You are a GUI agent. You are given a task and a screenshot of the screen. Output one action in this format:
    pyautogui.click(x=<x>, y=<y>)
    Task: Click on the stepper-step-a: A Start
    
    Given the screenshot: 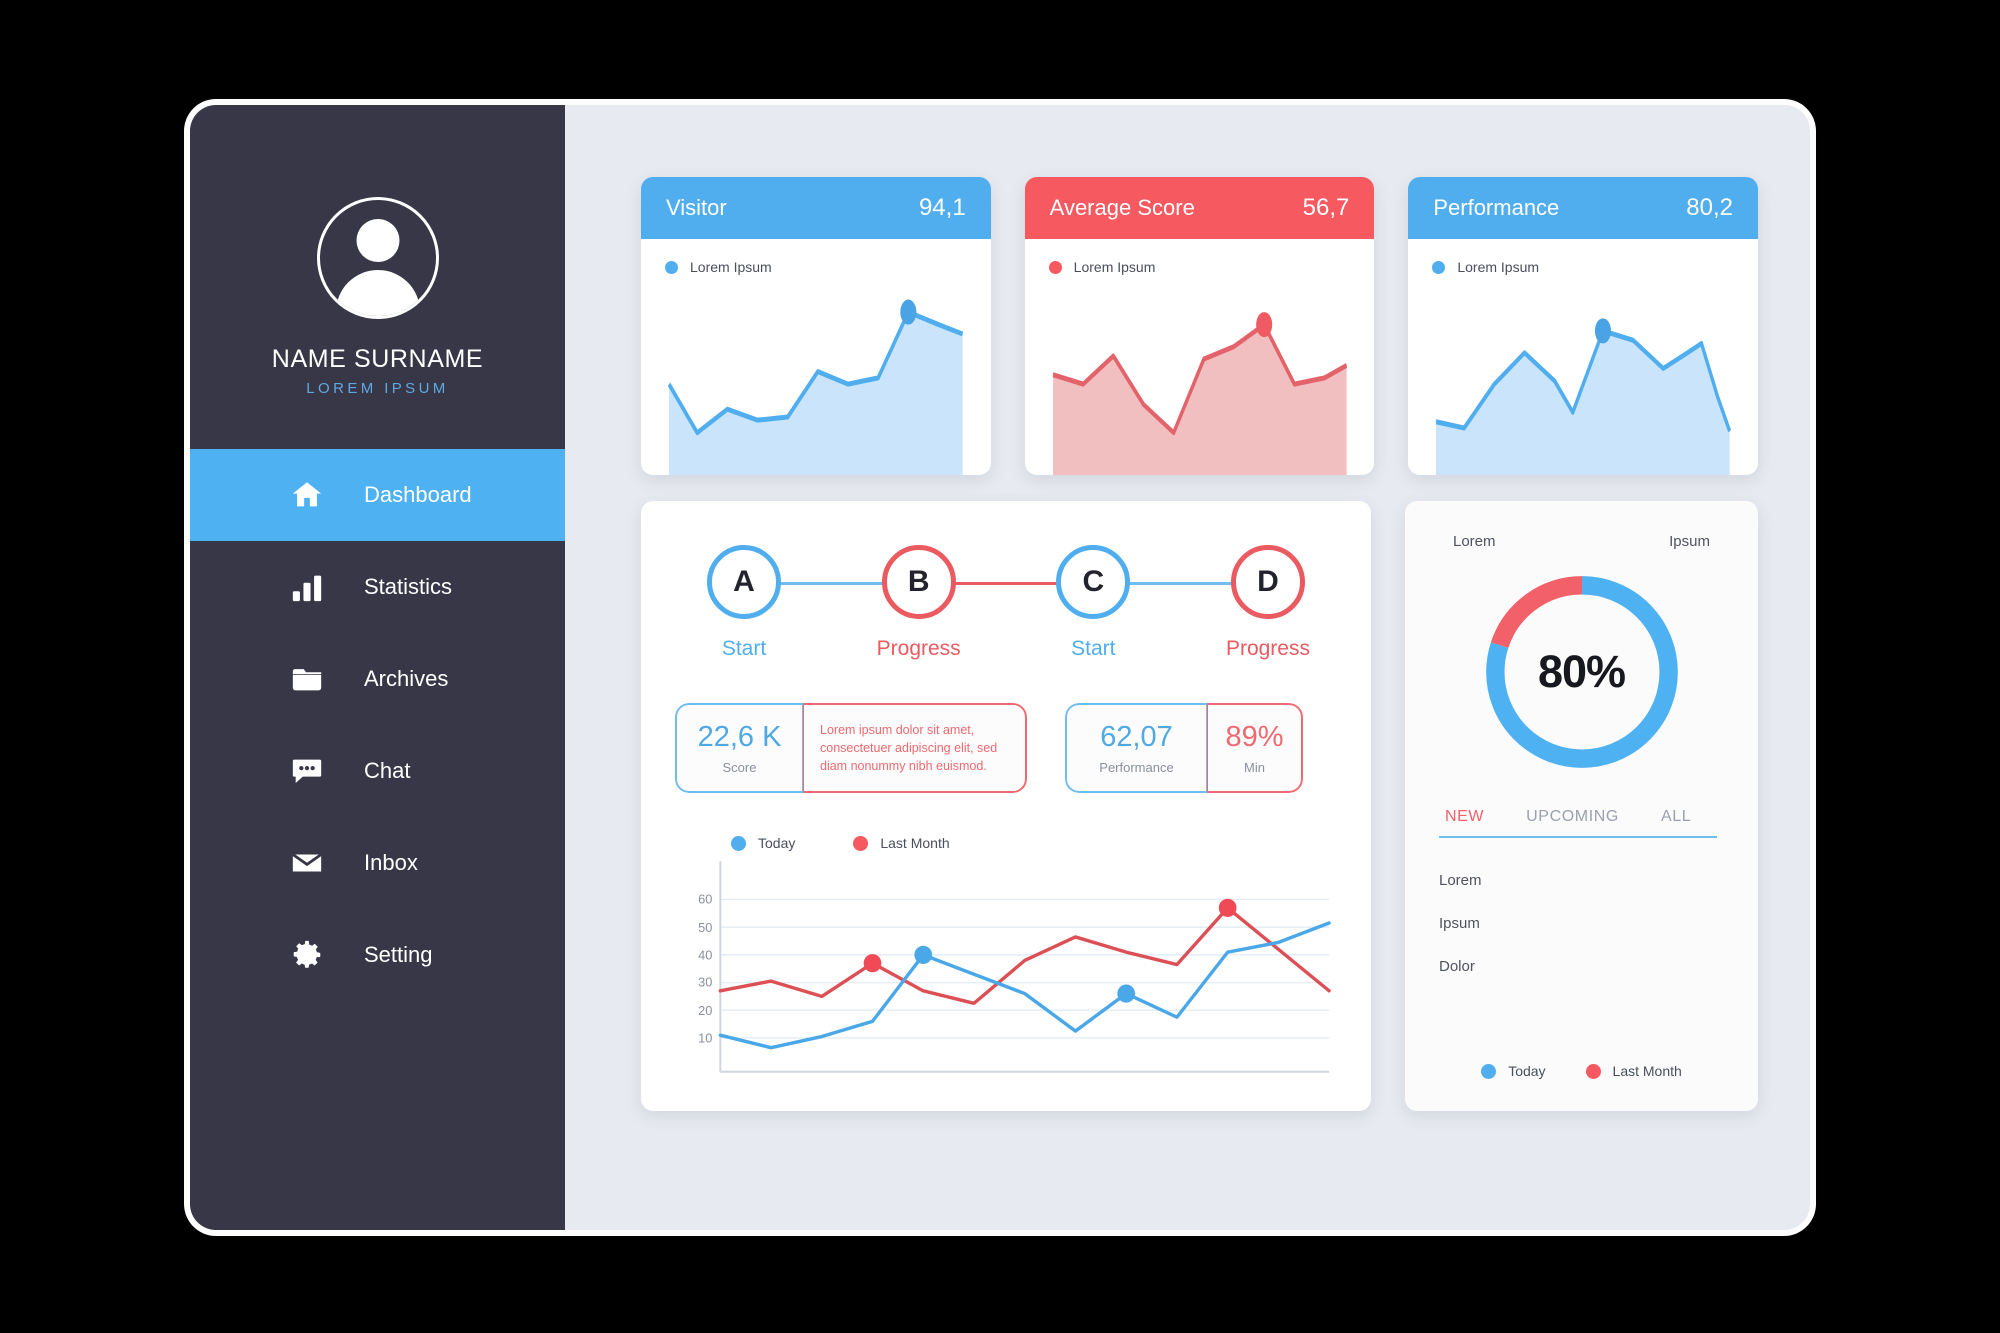 What is the action you would take?
    pyautogui.click(x=744, y=603)
    